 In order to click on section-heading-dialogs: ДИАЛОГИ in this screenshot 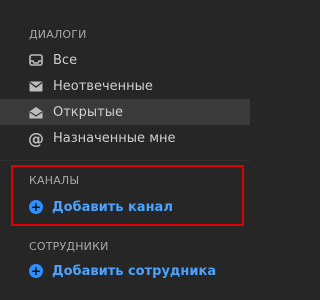, I will do `click(58, 34)`.